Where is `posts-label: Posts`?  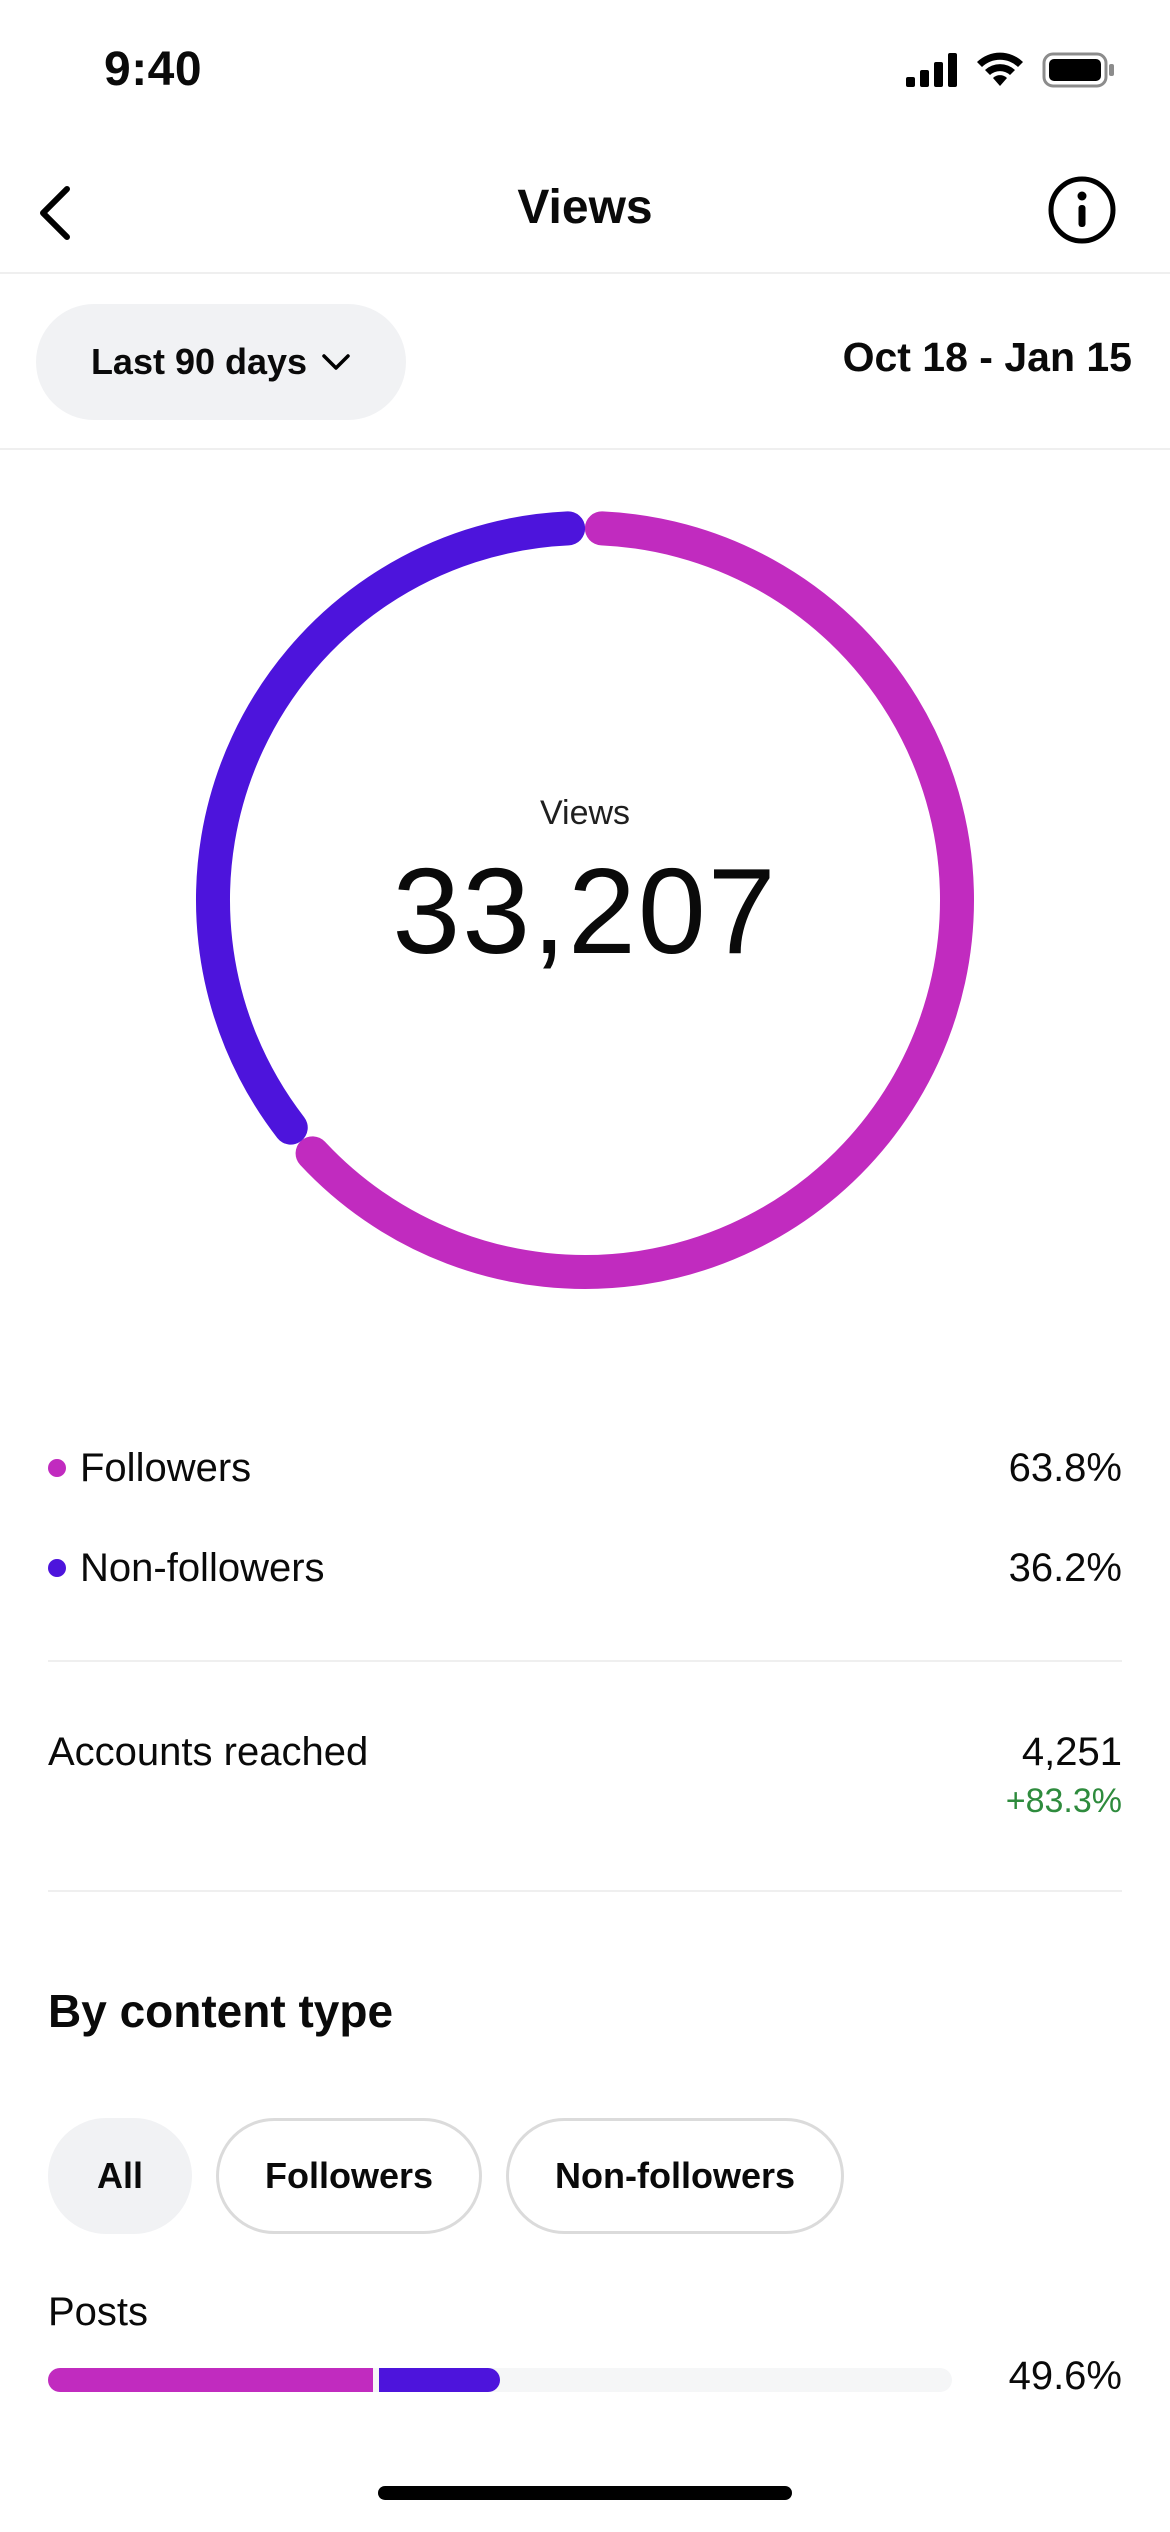
posts-label: Posts is located at coordinates (98, 2312).